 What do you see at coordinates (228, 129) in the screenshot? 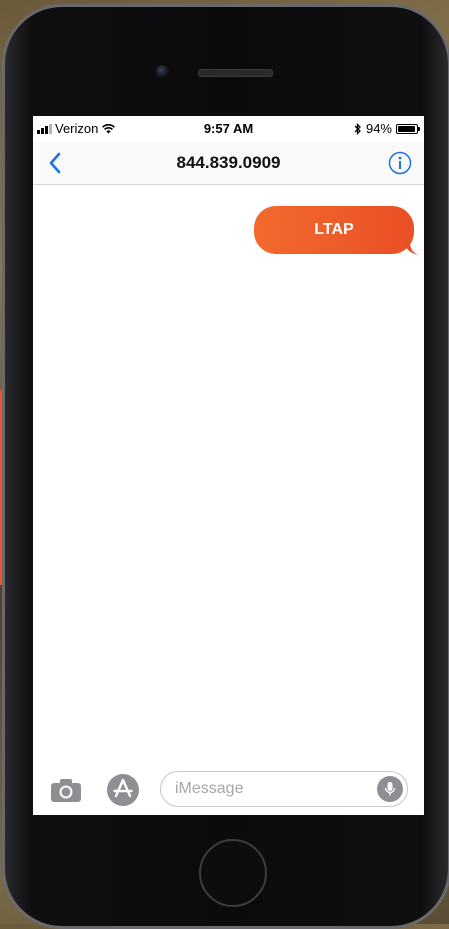
I see `status-bar: Verizon 9:57 AM 94%` at bounding box center [228, 129].